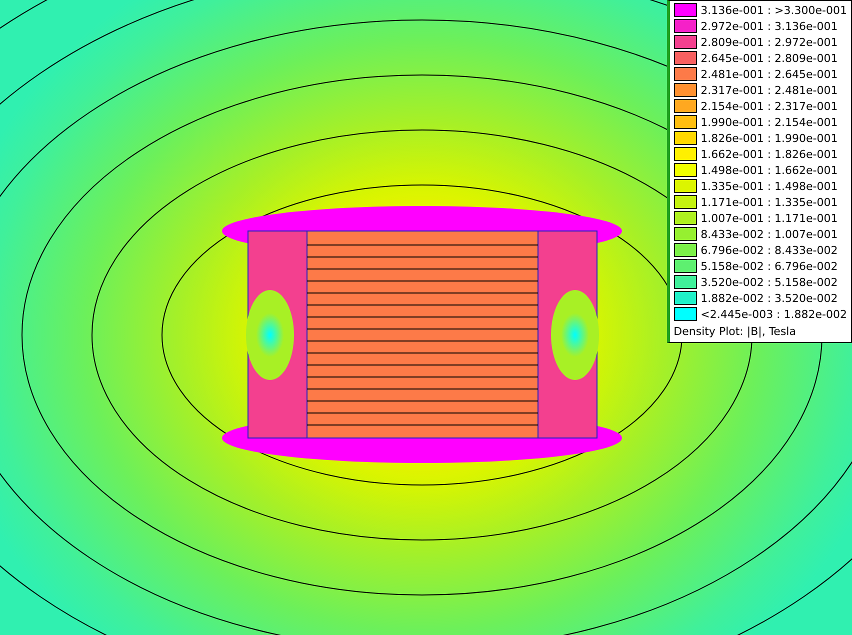 The height and width of the screenshot is (635, 852). I want to click on range-label: 1.662e-001 : 1.826e-001, so click(769, 154).